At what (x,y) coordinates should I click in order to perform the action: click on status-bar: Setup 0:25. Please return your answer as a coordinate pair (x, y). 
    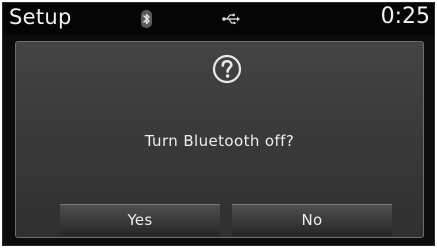
    Looking at the image, I should click on (218, 19).